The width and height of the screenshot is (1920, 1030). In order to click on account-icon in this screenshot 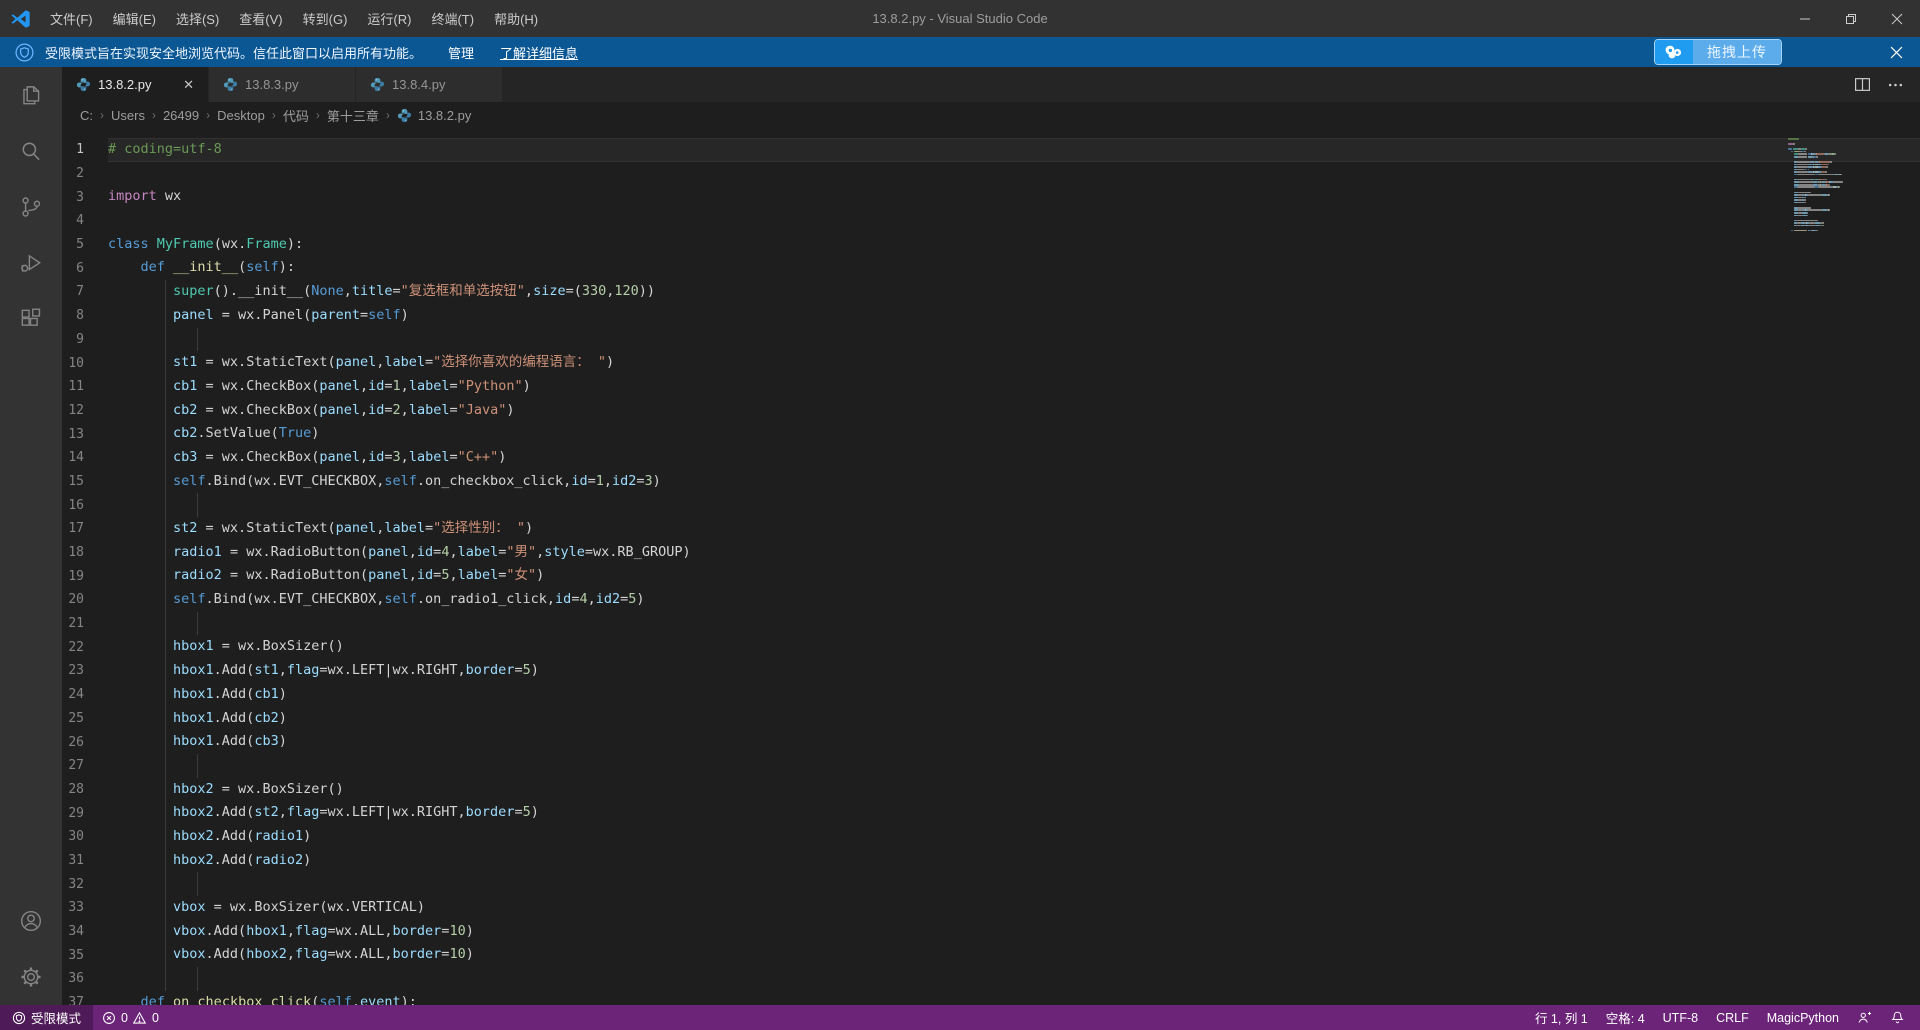, I will do `click(31, 921)`.